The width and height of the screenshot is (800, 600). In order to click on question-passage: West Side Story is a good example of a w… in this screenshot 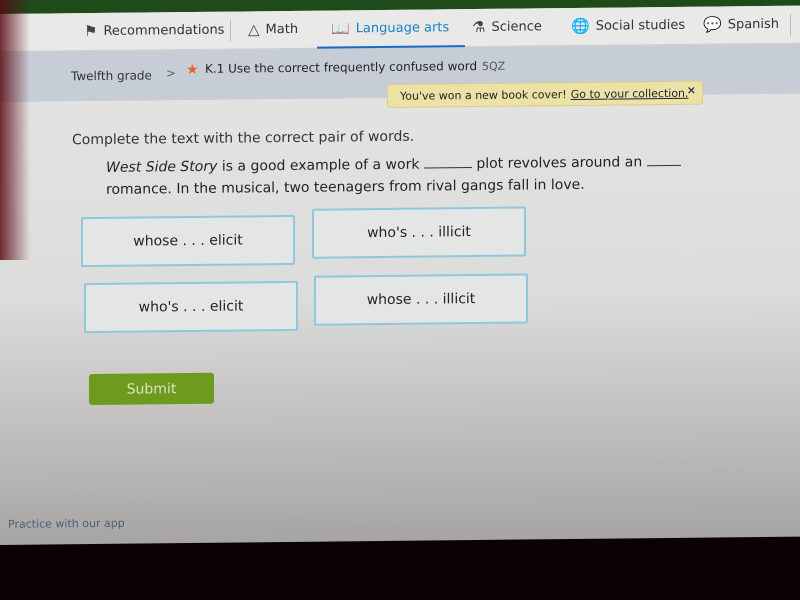, I will do `click(426, 175)`.